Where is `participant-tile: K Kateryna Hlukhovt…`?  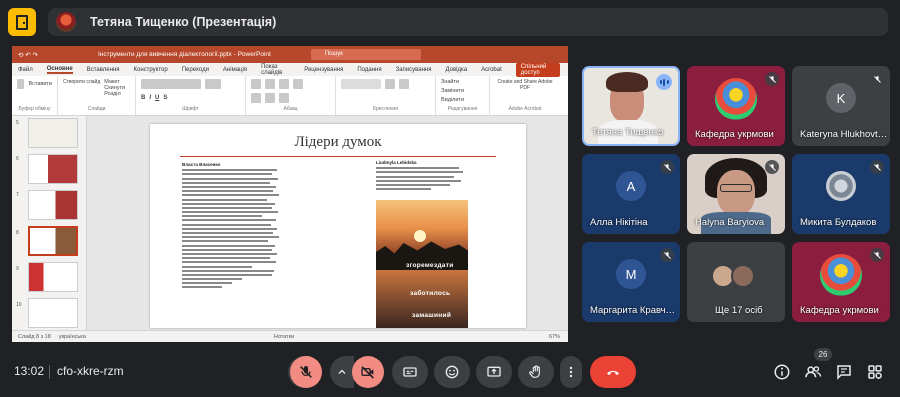
participant-tile: K Kateryna Hlukhovt… is located at coordinates (841, 106).